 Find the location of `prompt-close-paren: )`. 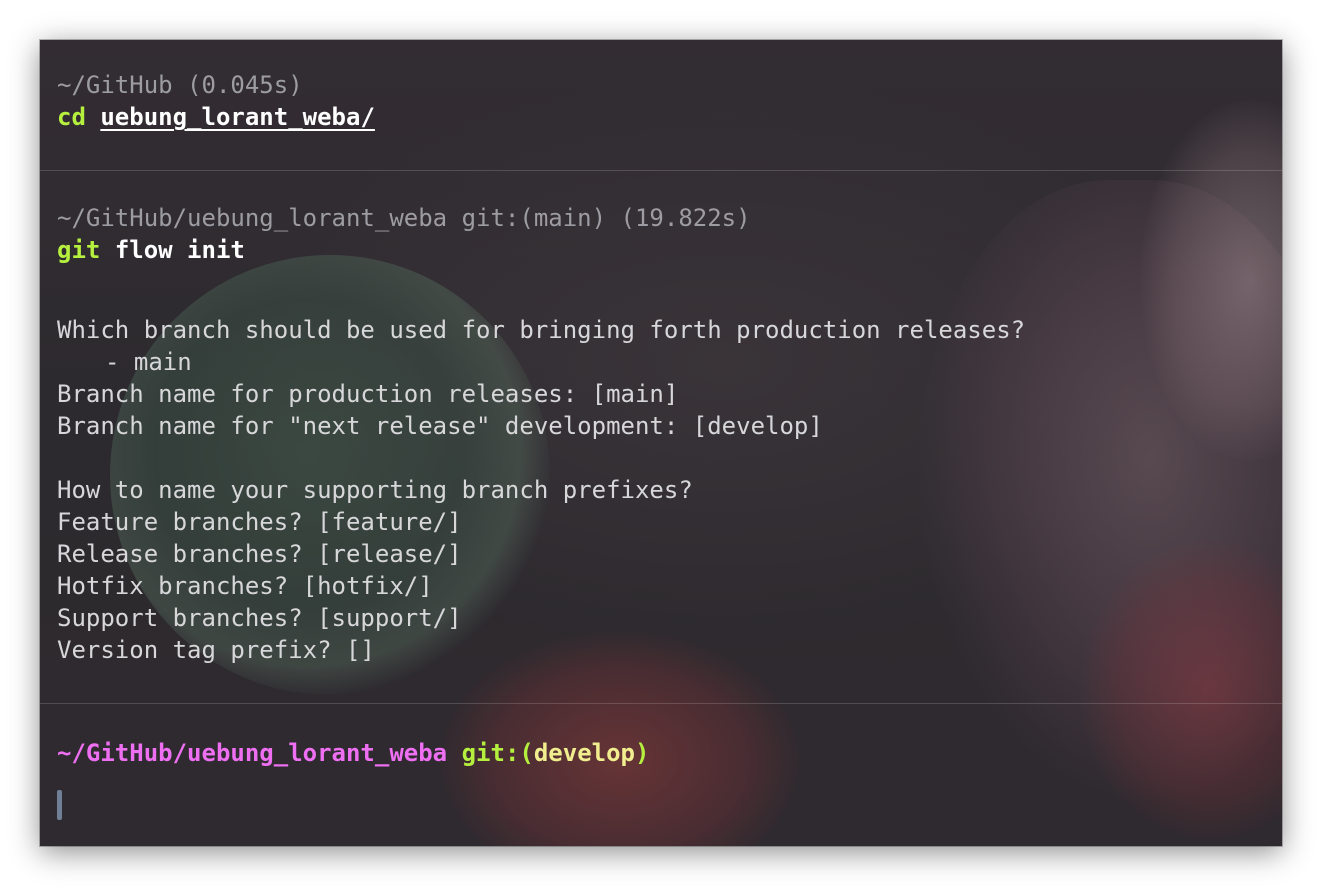

prompt-close-paren: ) is located at coordinates (642, 753).